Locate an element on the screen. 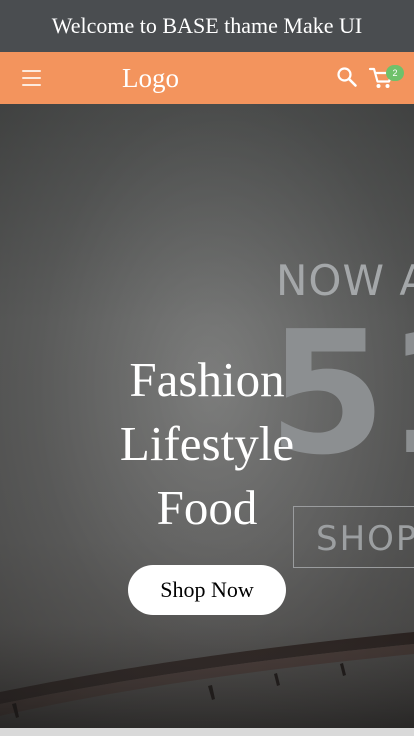 The image size is (414, 736). hamburger-menu-icon is located at coordinates (31, 71).